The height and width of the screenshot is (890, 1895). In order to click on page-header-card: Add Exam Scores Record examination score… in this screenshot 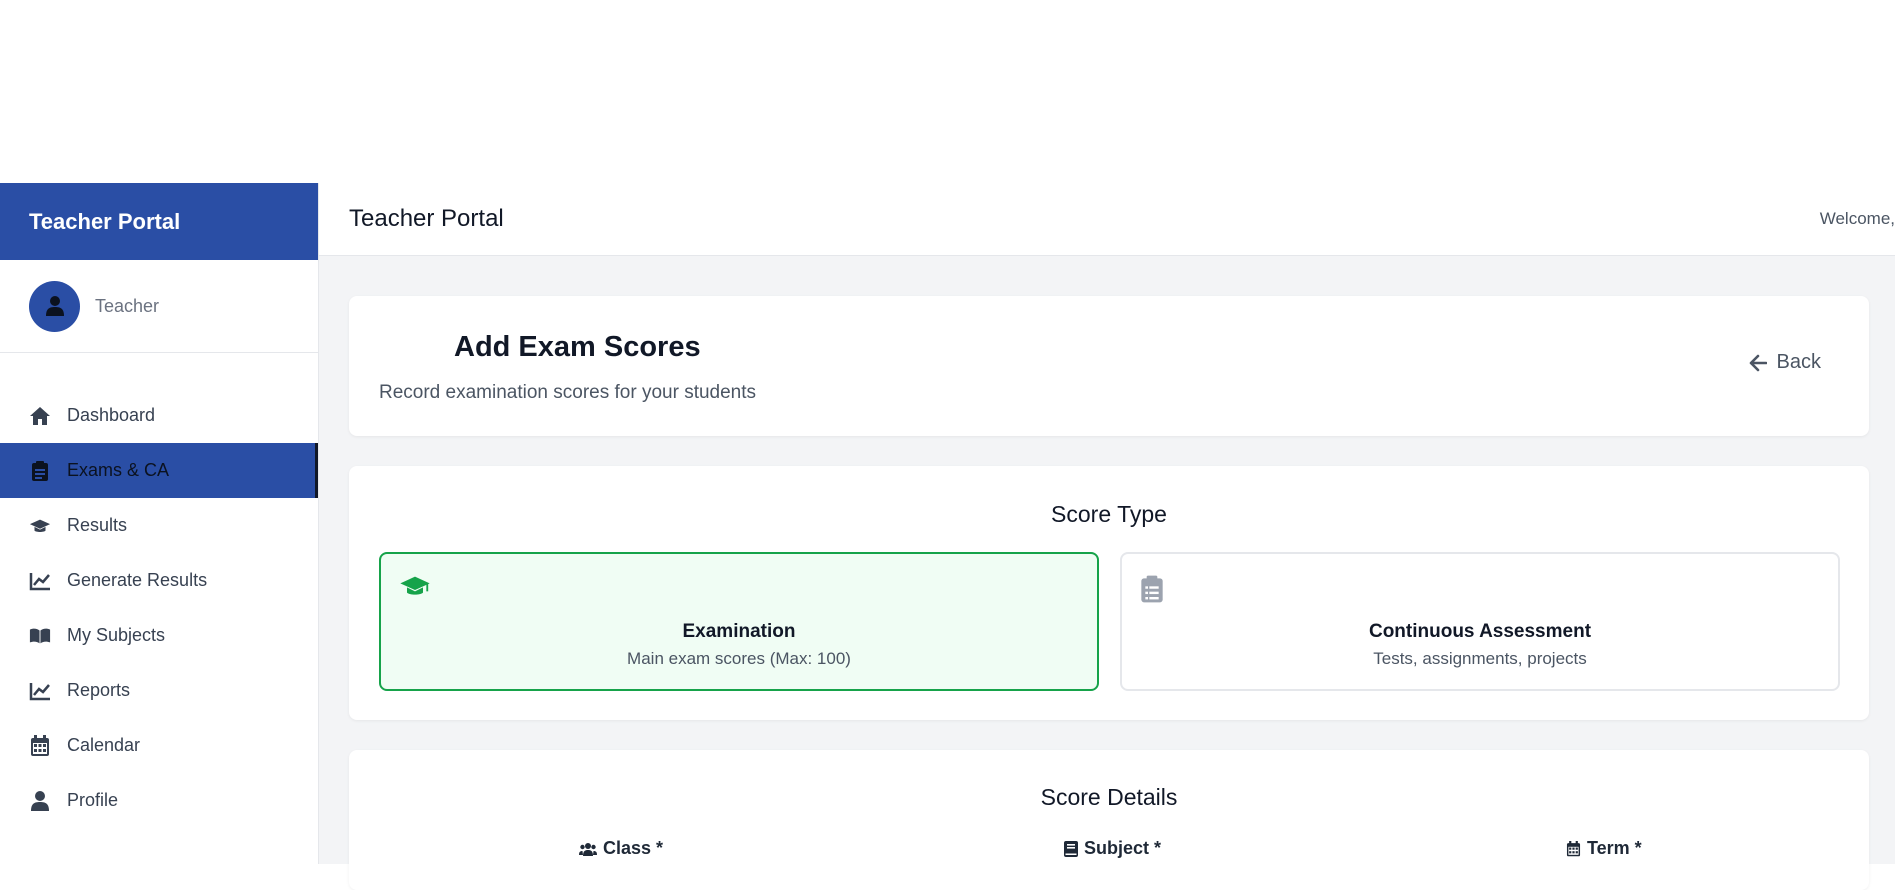, I will do `click(1109, 366)`.